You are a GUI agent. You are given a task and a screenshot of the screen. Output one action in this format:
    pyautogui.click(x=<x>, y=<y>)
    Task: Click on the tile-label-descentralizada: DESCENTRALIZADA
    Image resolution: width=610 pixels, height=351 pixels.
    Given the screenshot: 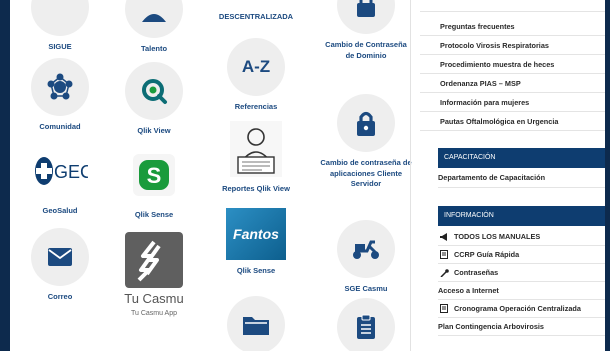 What is the action you would take?
    pyautogui.click(x=256, y=16)
    